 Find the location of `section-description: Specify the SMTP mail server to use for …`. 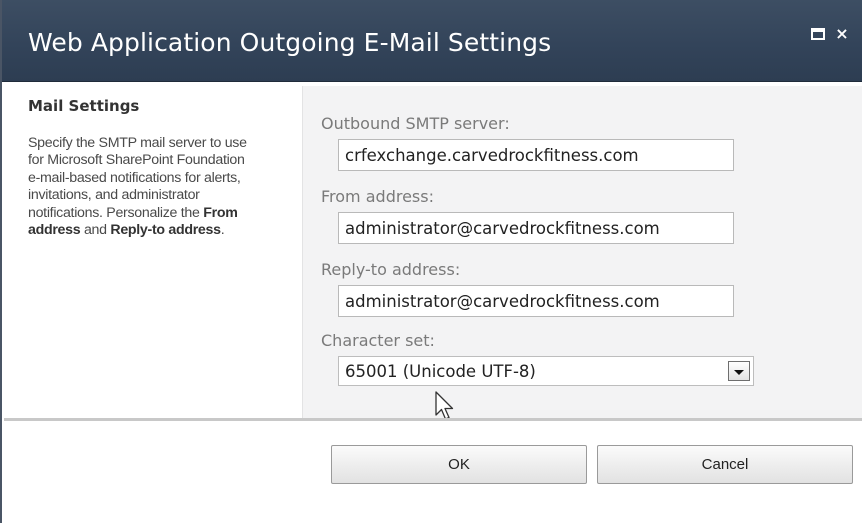

section-description: Specify the SMTP mail server to use for … is located at coordinates (144, 187).